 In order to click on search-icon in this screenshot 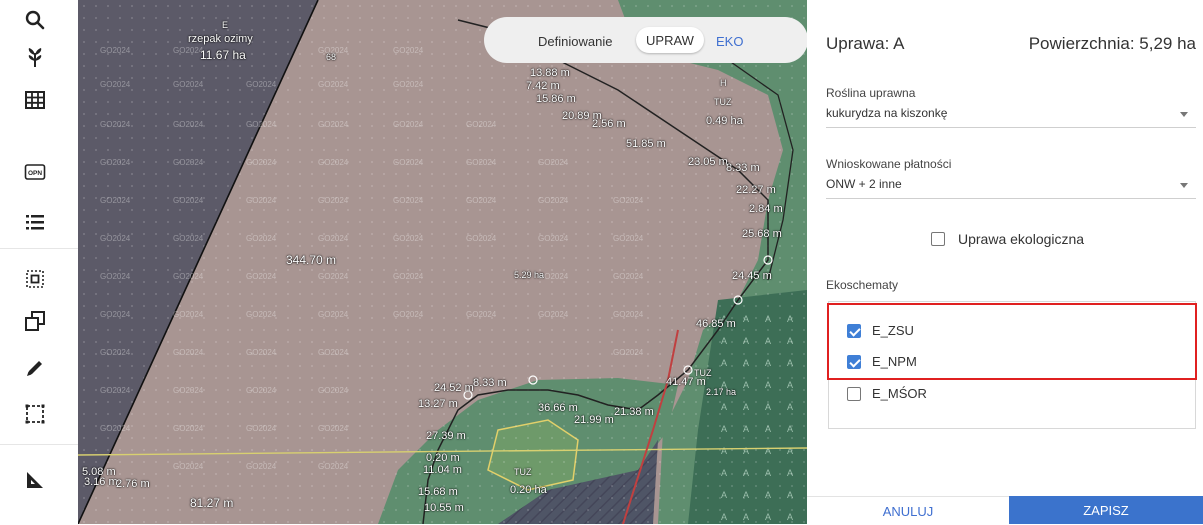, I will do `click(35, 20)`.